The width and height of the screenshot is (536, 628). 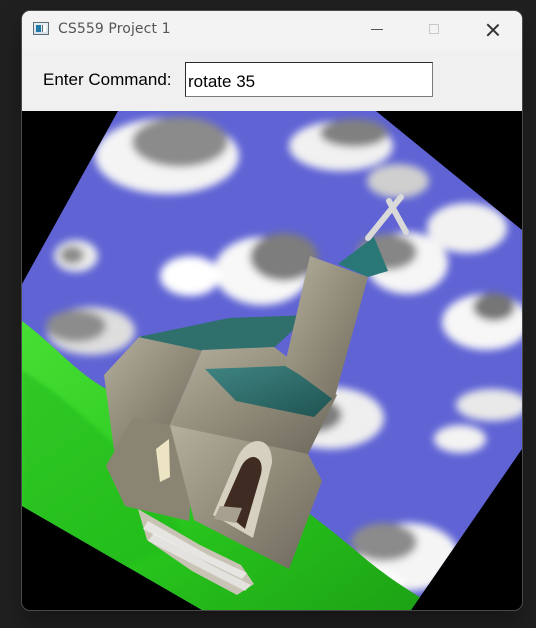 What do you see at coordinates (107, 79) in the screenshot?
I see `command-label: Enter Command:` at bounding box center [107, 79].